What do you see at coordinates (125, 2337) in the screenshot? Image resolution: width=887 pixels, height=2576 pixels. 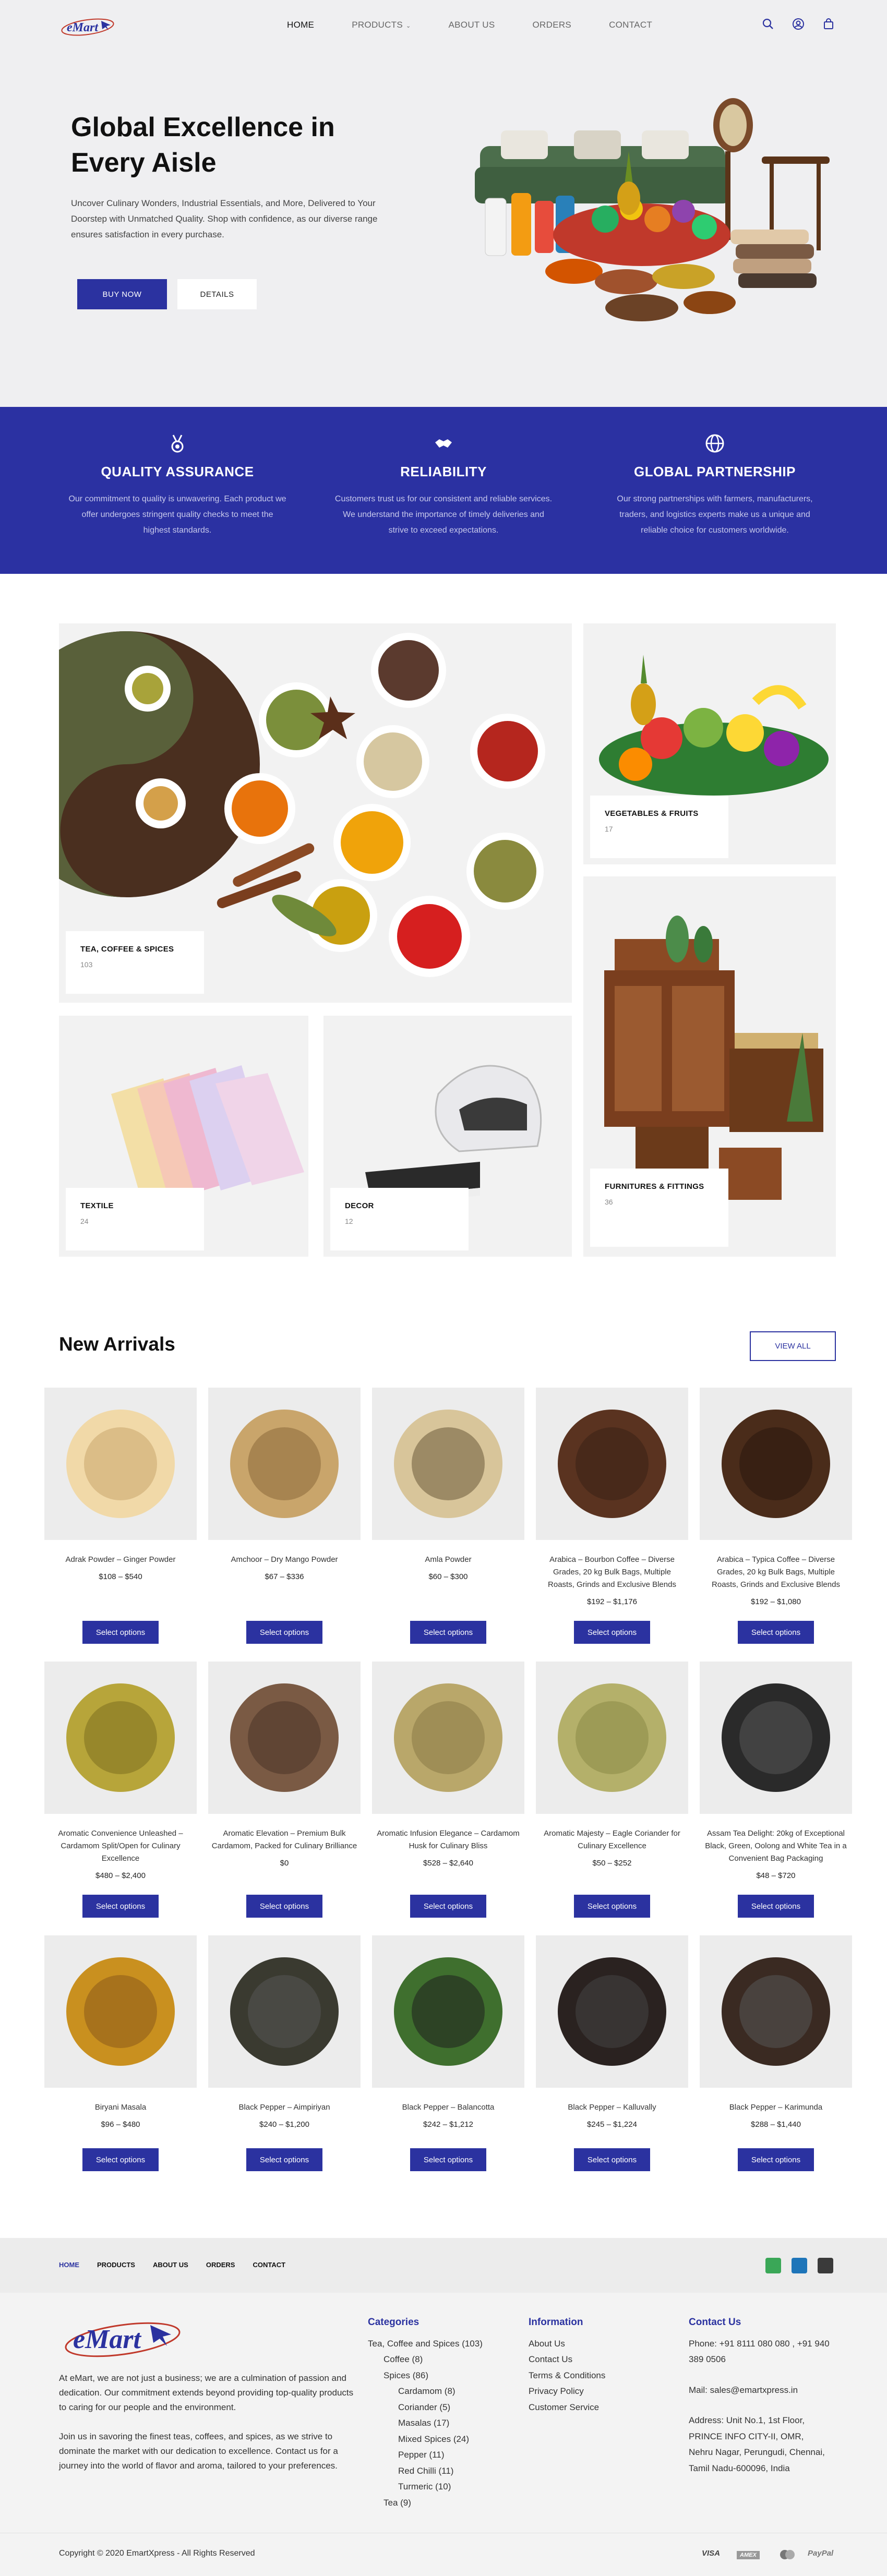 I see `footer-logo: eMart` at bounding box center [125, 2337].